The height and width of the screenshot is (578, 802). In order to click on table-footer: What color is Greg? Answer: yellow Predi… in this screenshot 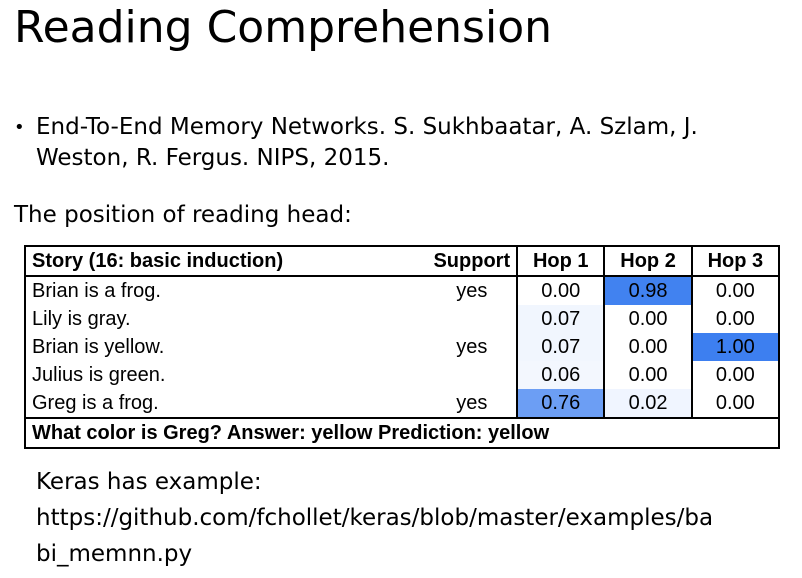, I will do `click(402, 433)`.